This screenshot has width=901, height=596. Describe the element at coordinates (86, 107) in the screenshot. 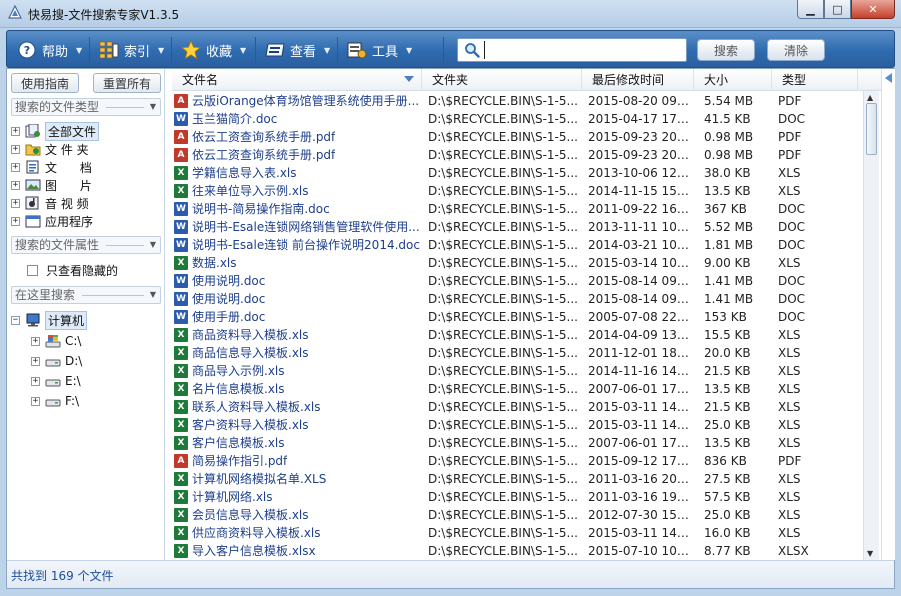

I see `file-type-section-header: 搜索的文件类型 ▼` at that location.